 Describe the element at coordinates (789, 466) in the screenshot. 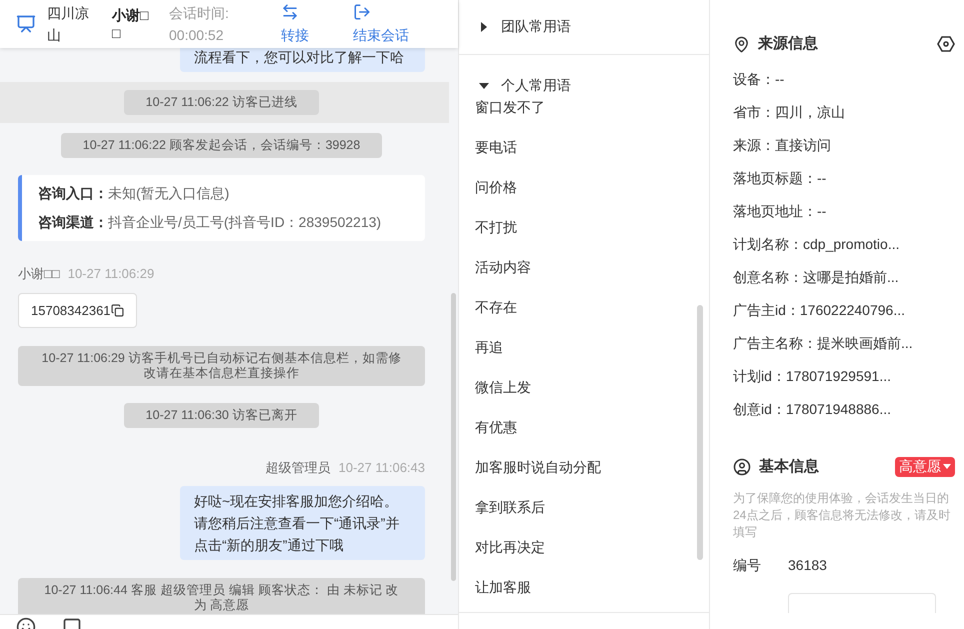

I see `section-title: 基本信息` at that location.